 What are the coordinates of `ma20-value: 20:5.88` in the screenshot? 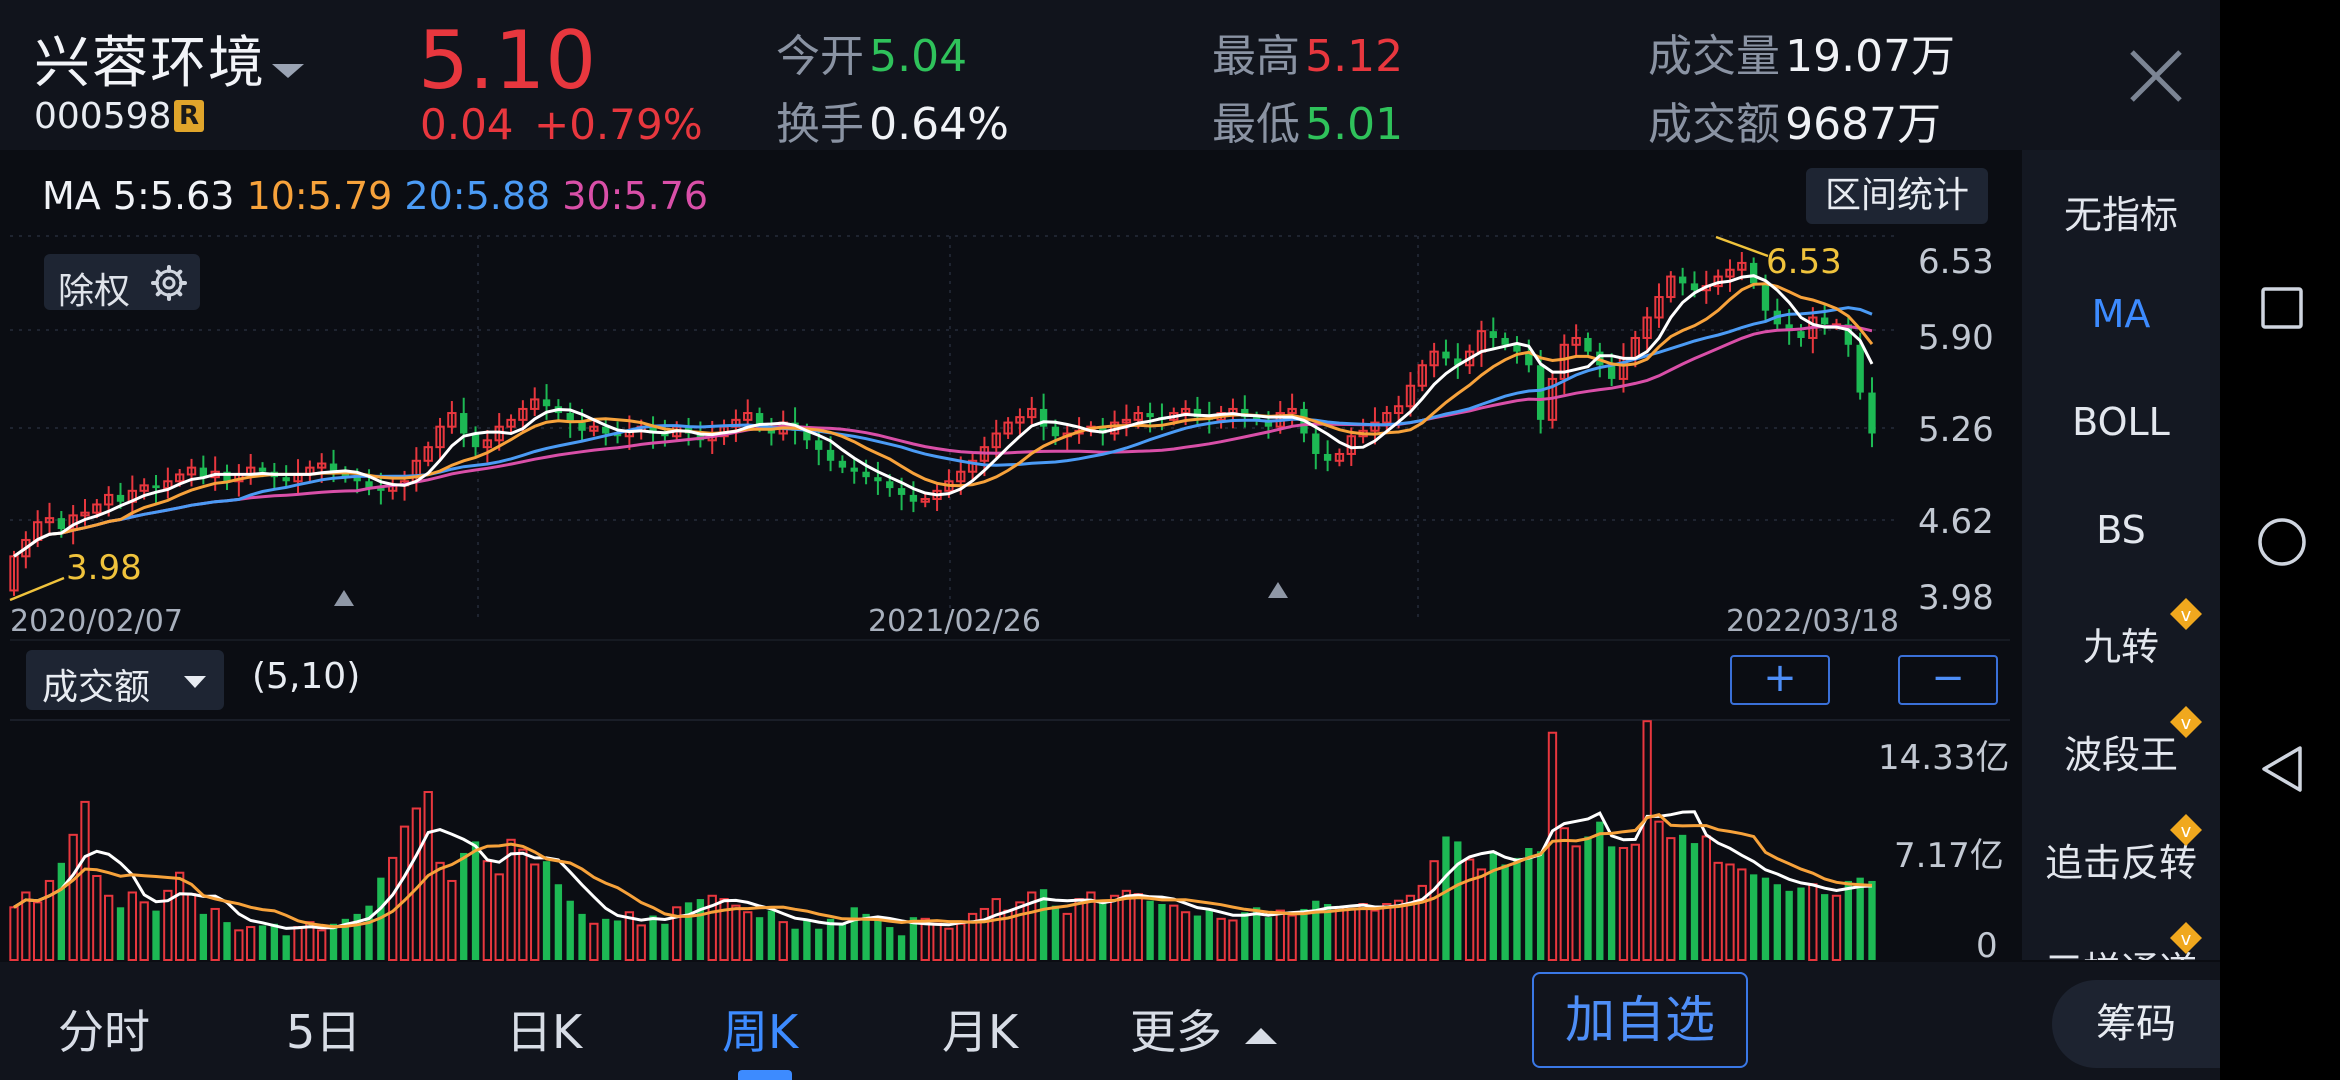 It's located at (477, 196).